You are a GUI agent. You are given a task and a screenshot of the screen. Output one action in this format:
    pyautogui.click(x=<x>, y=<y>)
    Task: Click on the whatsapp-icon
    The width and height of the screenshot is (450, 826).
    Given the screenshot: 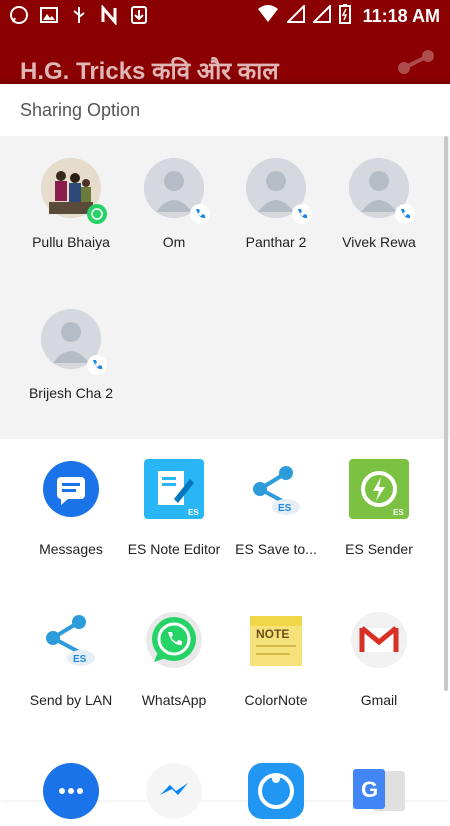 What is the action you would take?
    pyautogui.click(x=174, y=640)
    